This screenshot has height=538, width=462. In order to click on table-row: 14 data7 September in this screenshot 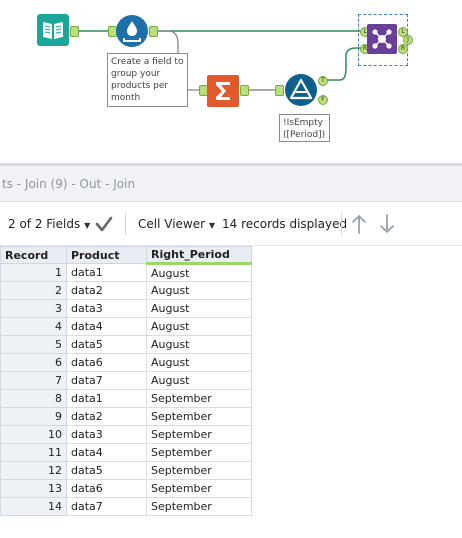, I will do `click(126, 506)`.